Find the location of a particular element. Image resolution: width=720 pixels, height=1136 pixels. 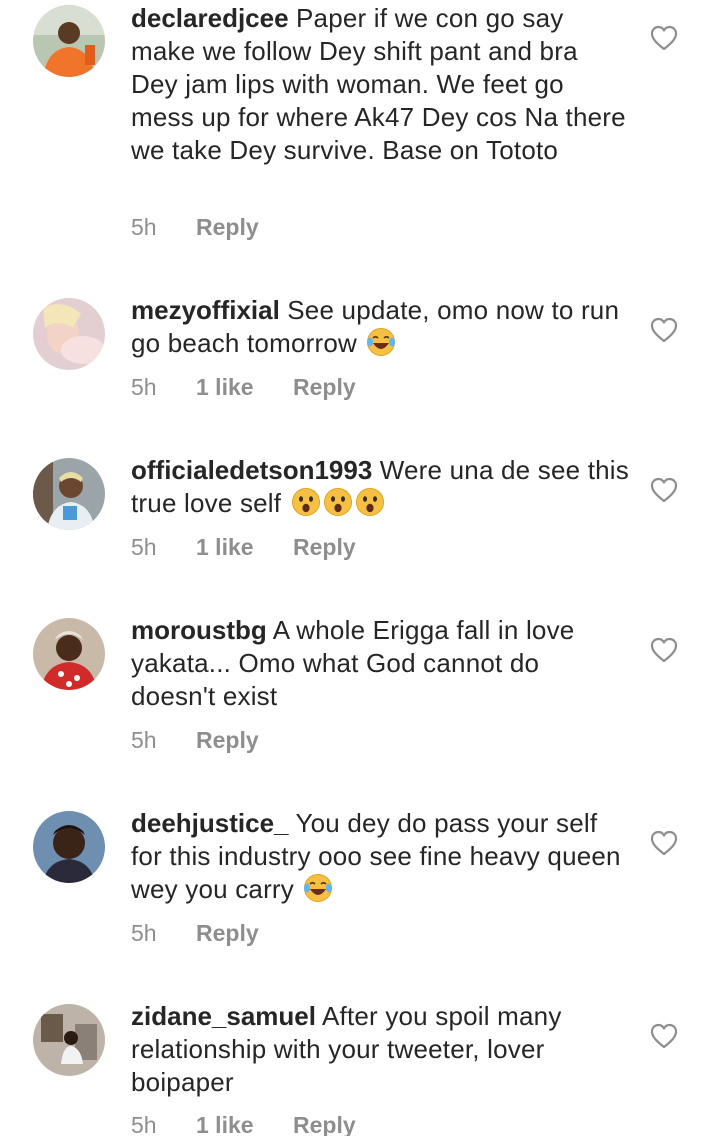

comment-username: declaredjcee is located at coordinates (210, 18).